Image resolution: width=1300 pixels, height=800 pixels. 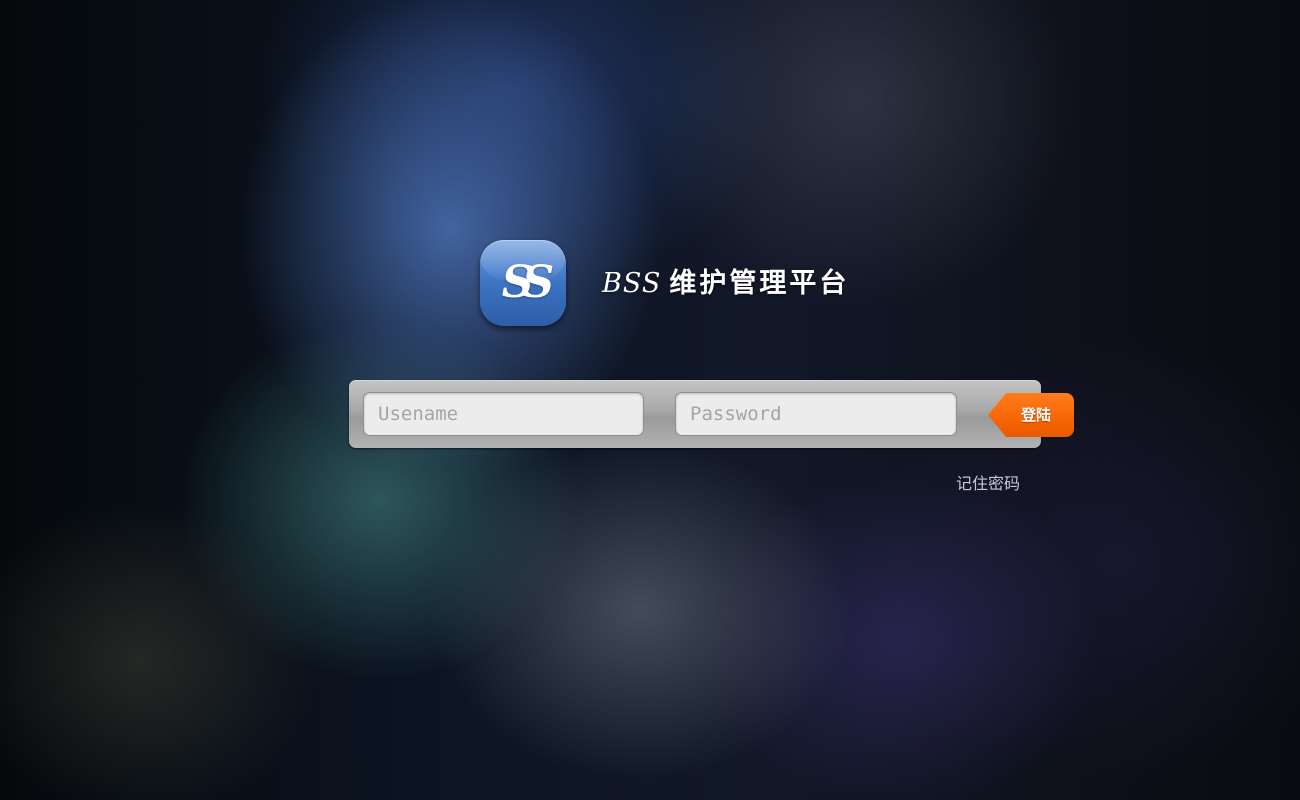 What do you see at coordinates (528, 282) in the screenshot?
I see `logo-text: SS` at bounding box center [528, 282].